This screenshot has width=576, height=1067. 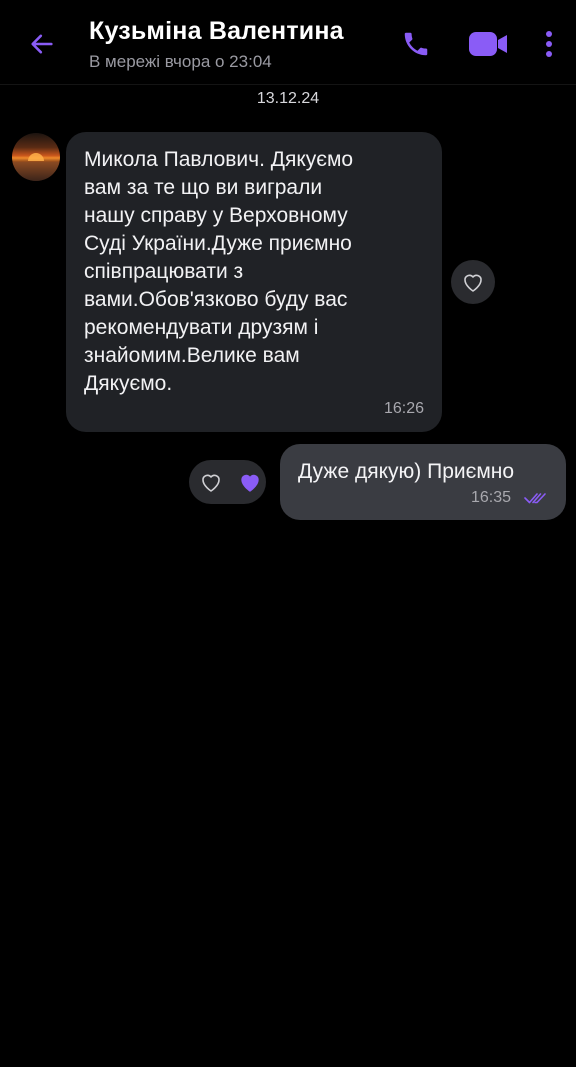 I want to click on contact-name: Кузьміна Валентина, so click(x=216, y=31).